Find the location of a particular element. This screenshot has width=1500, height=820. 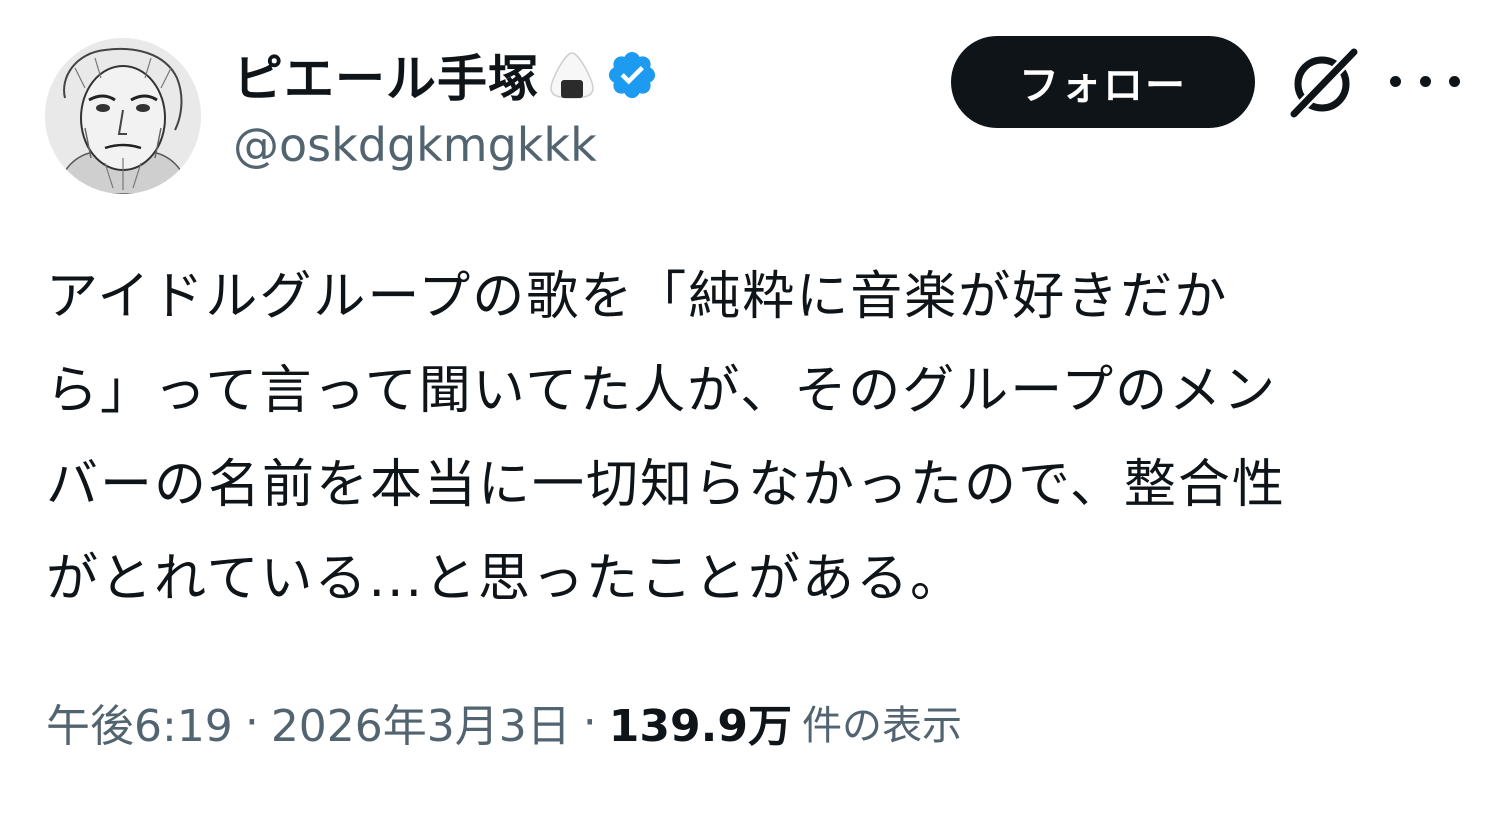

avatar-illustration is located at coordinates (123, 116).